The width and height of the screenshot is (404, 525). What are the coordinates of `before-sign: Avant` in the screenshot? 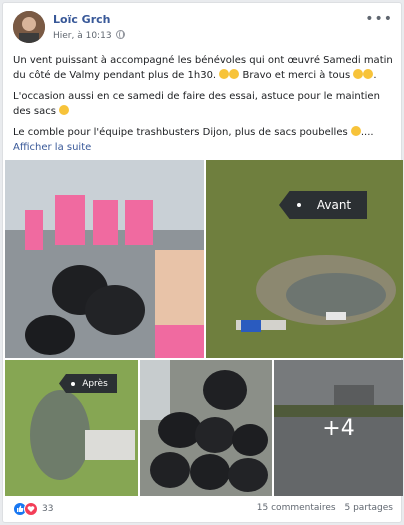 It's located at (323, 205).